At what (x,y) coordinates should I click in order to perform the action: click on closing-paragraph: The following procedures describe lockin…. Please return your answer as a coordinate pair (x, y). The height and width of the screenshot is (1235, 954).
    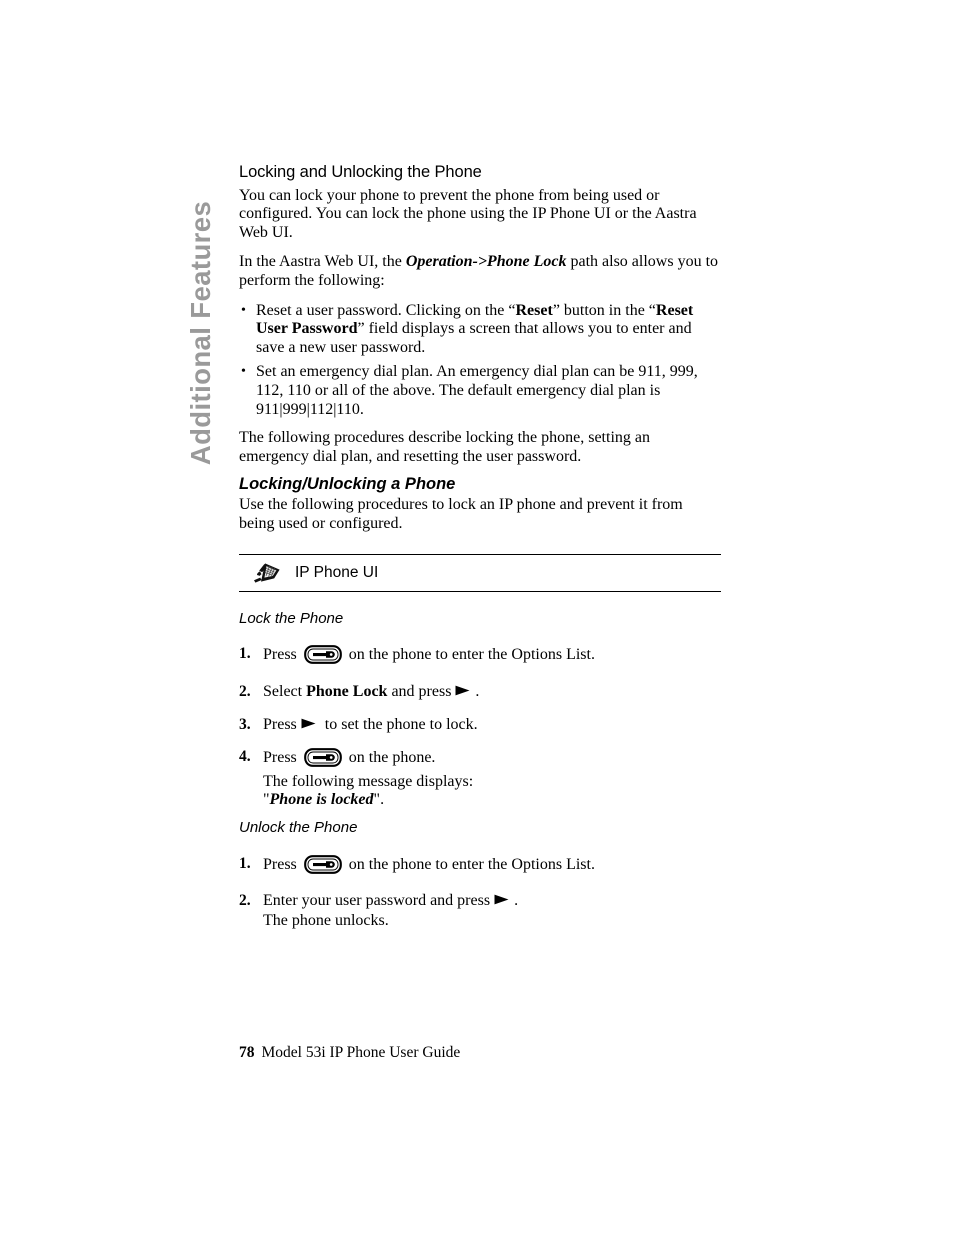
    Looking at the image, I should click on (444, 447).